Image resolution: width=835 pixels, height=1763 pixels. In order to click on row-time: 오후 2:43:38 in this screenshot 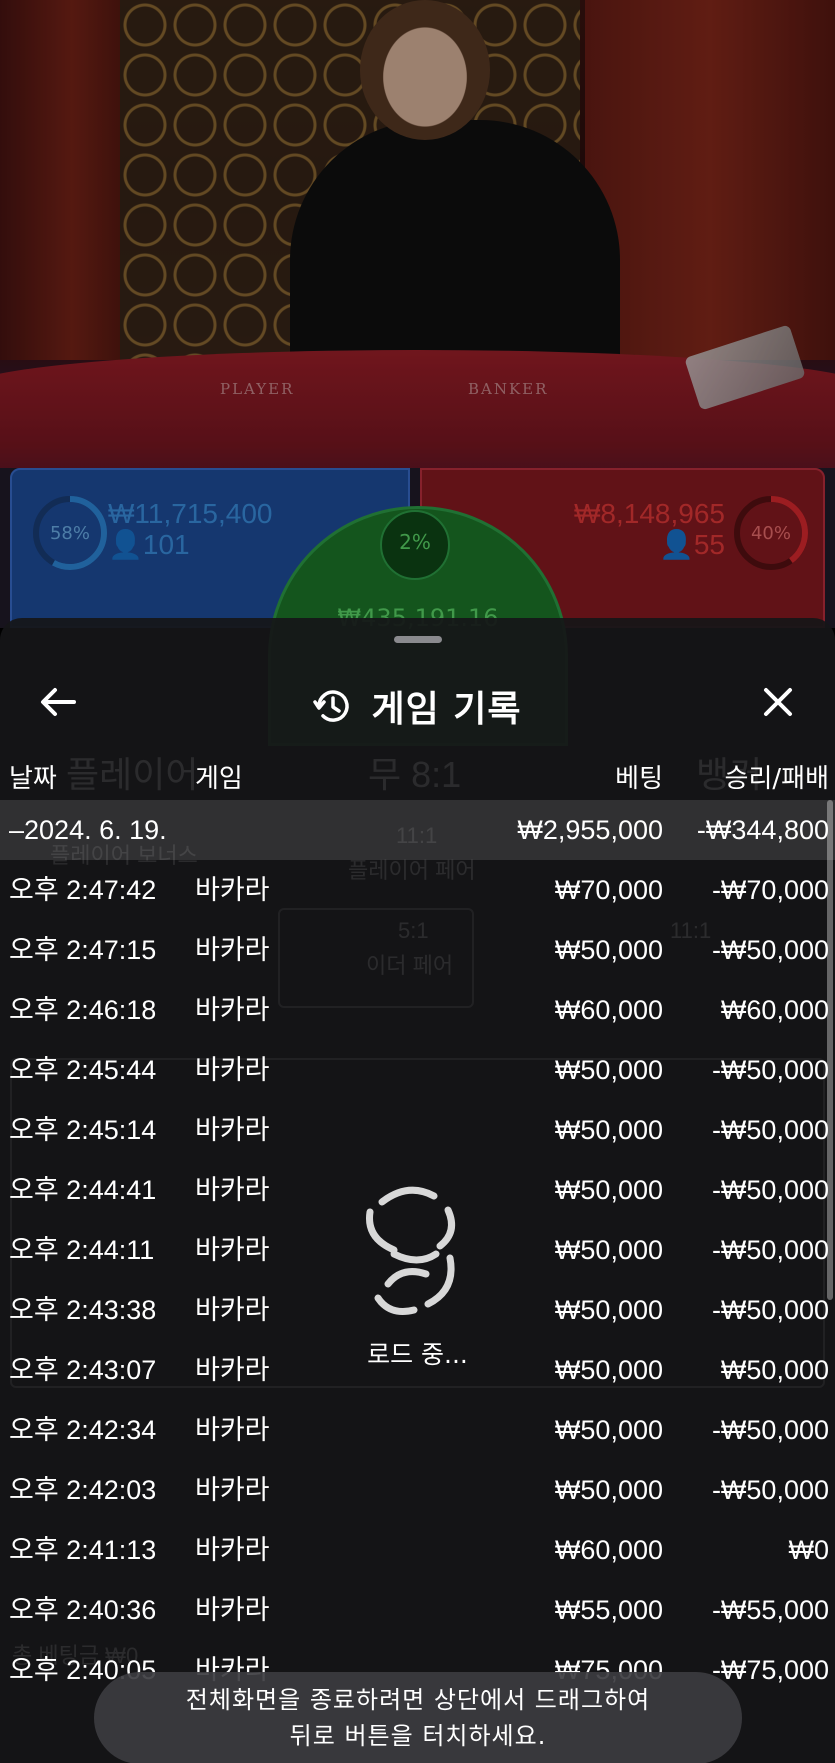, I will do `click(83, 1310)`.